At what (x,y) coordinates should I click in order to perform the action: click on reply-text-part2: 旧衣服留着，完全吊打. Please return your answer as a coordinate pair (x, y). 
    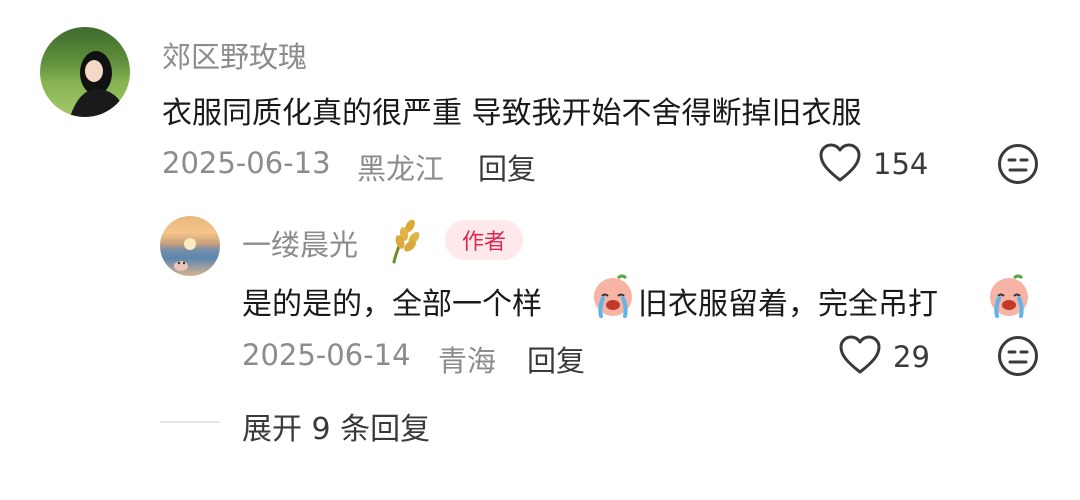
    Looking at the image, I should click on (788, 304).